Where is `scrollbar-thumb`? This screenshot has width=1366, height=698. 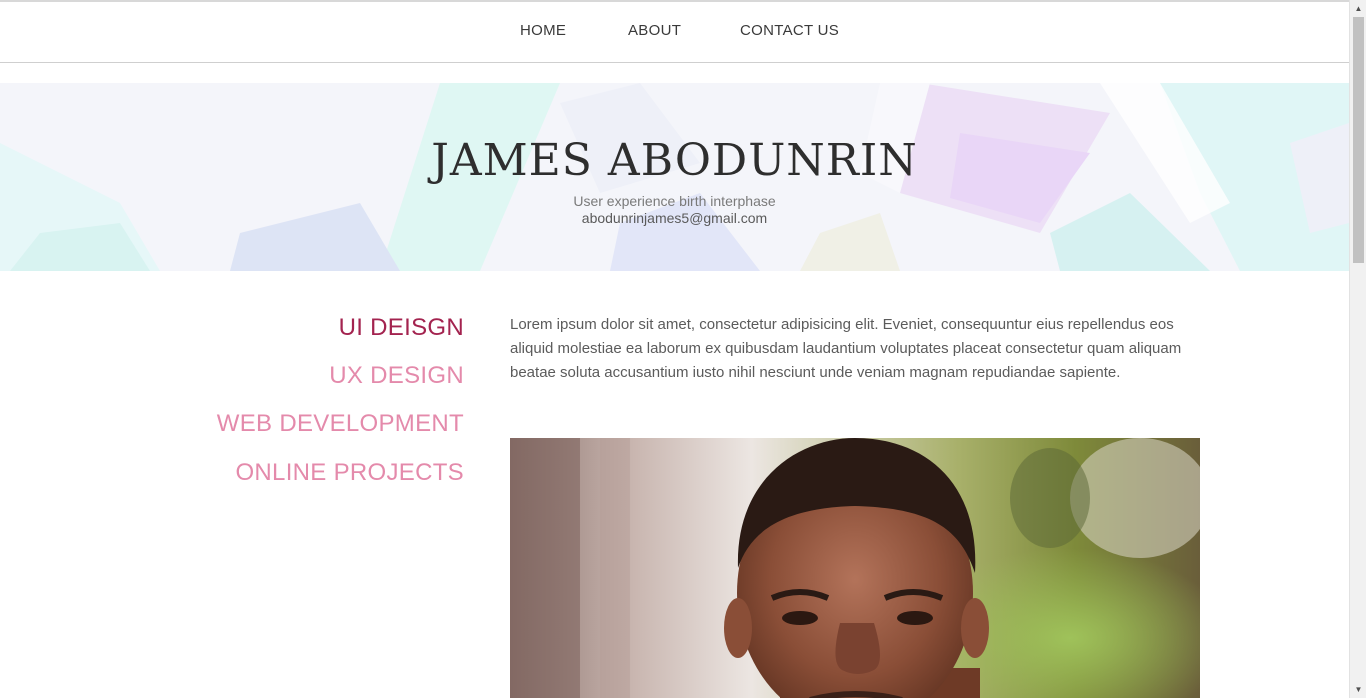 scrollbar-thumb is located at coordinates (1358, 140).